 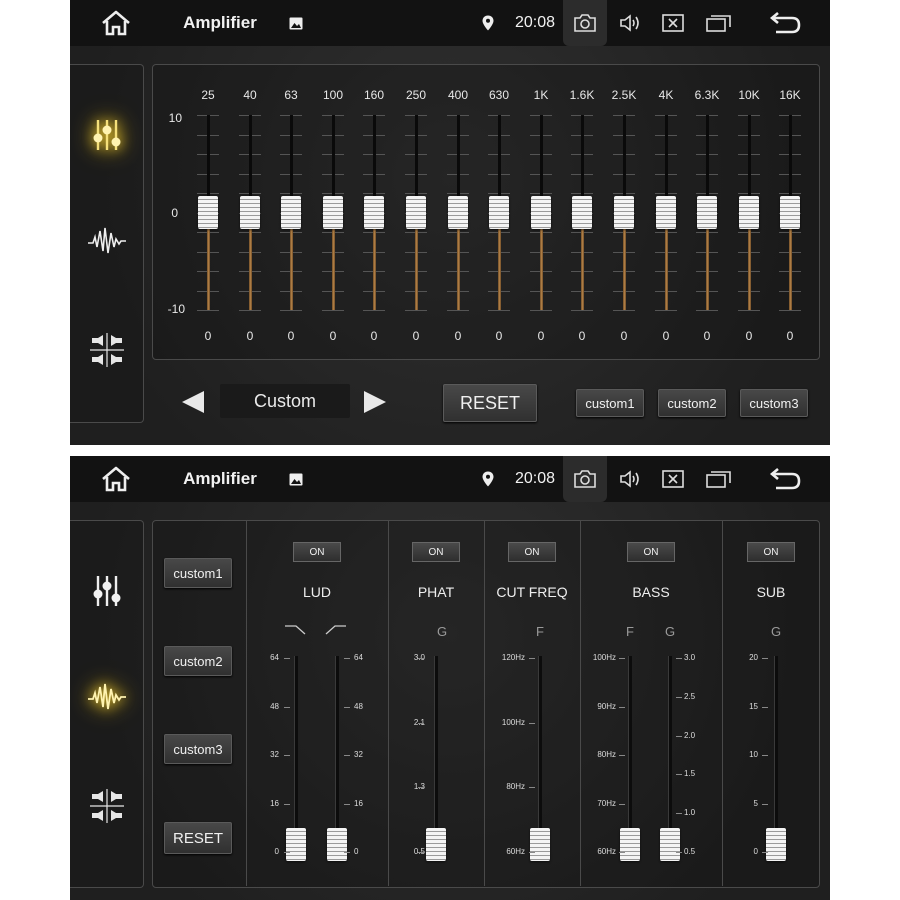 What do you see at coordinates (624, 95) in the screenshot?
I see `eq-freq-label: 2.5K` at bounding box center [624, 95].